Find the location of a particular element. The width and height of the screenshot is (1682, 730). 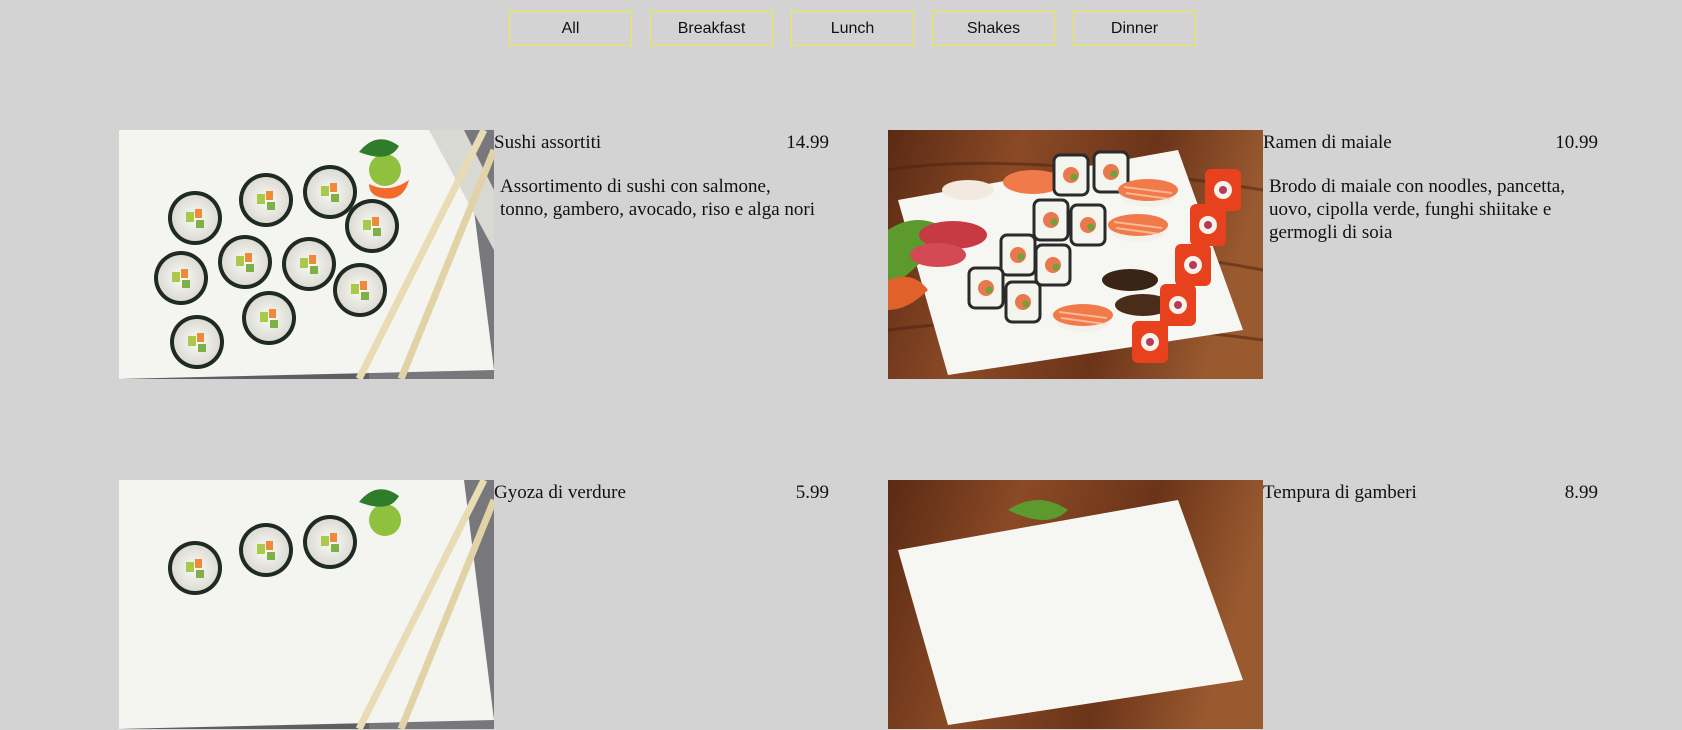

item-price: 8.99 is located at coordinates (1581, 492).